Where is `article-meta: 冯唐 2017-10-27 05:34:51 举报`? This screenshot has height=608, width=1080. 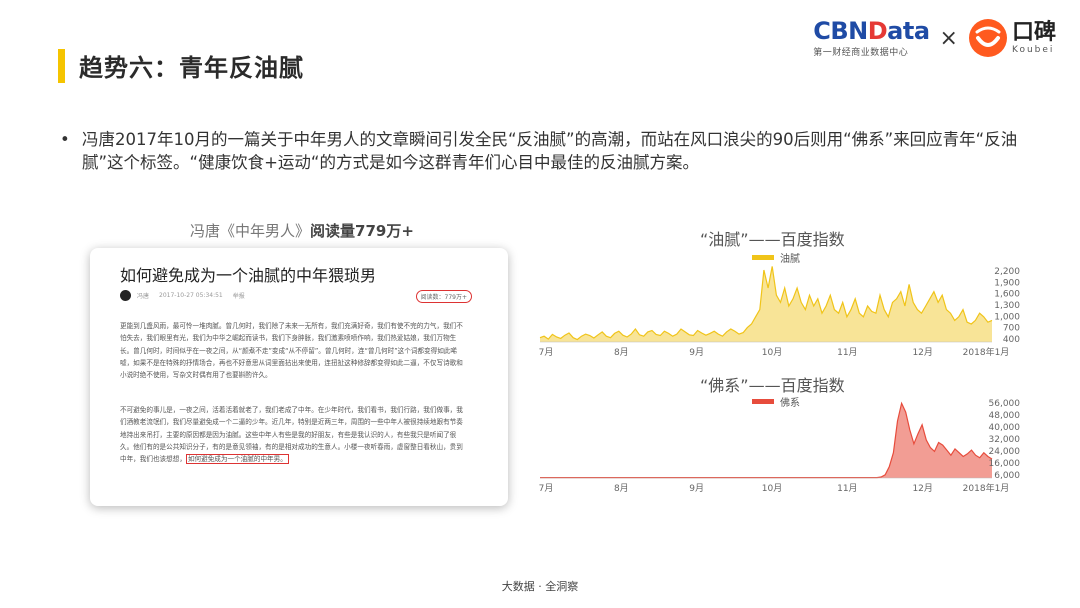
article-meta: 冯唐 2017-10-27 05:34:51 举报 is located at coordinates (187, 295).